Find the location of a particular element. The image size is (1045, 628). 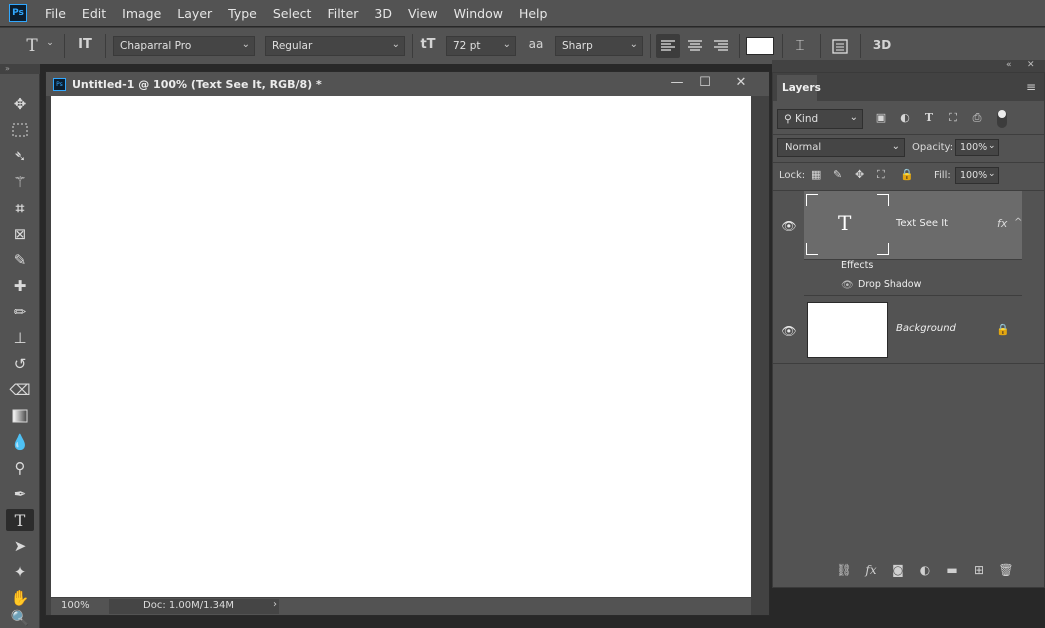

warp-text-icon: ⌶ is located at coordinates (800, 45).